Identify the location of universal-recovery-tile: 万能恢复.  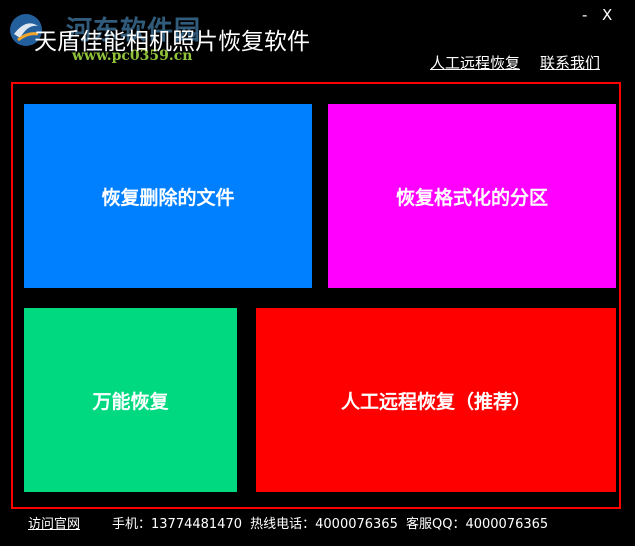
(130, 400).